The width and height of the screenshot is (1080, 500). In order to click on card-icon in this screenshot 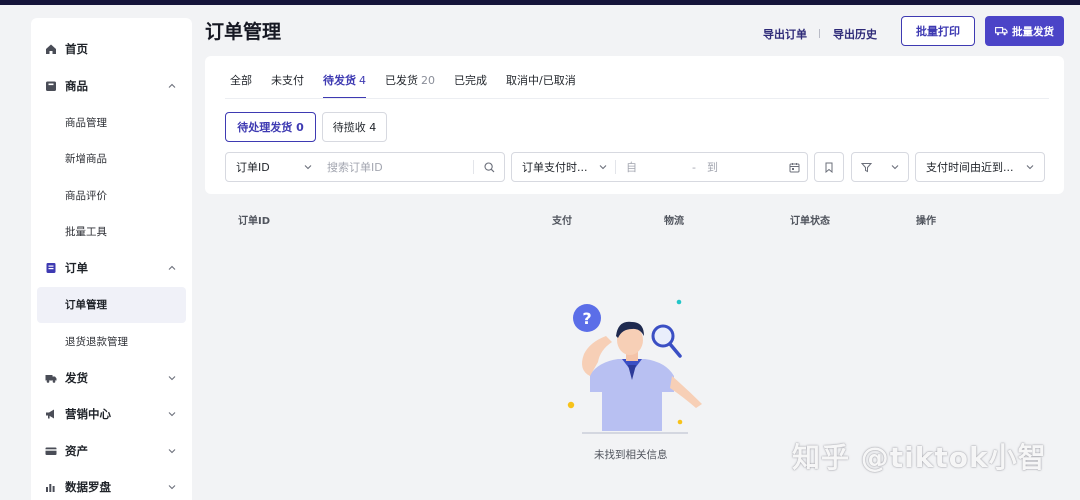, I will do `click(51, 451)`.